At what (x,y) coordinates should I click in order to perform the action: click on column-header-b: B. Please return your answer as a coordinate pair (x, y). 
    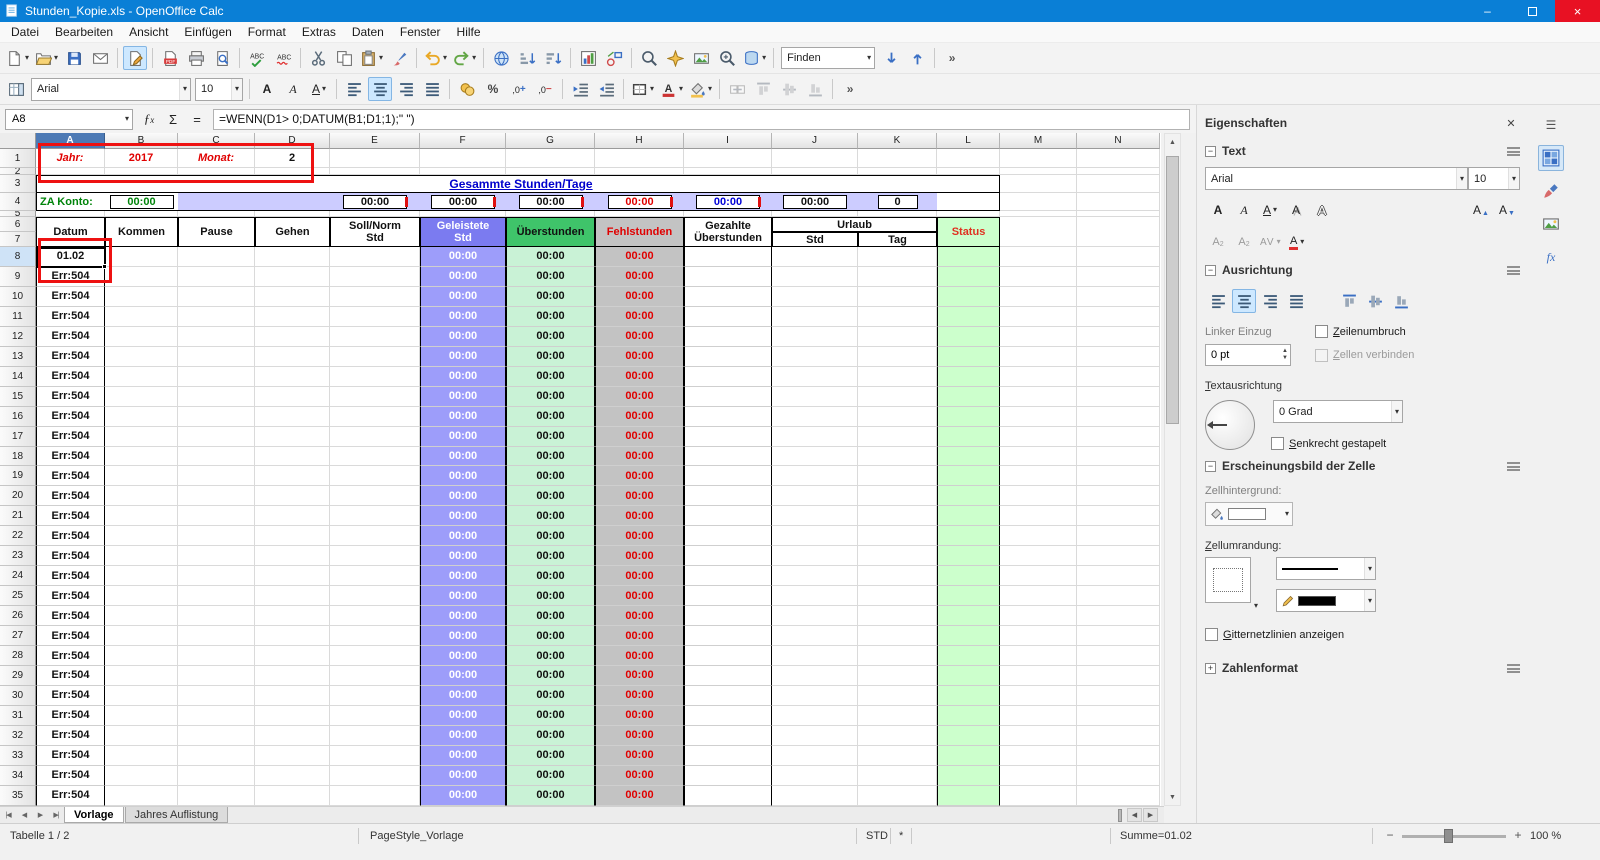
    Looking at the image, I should click on (141, 141).